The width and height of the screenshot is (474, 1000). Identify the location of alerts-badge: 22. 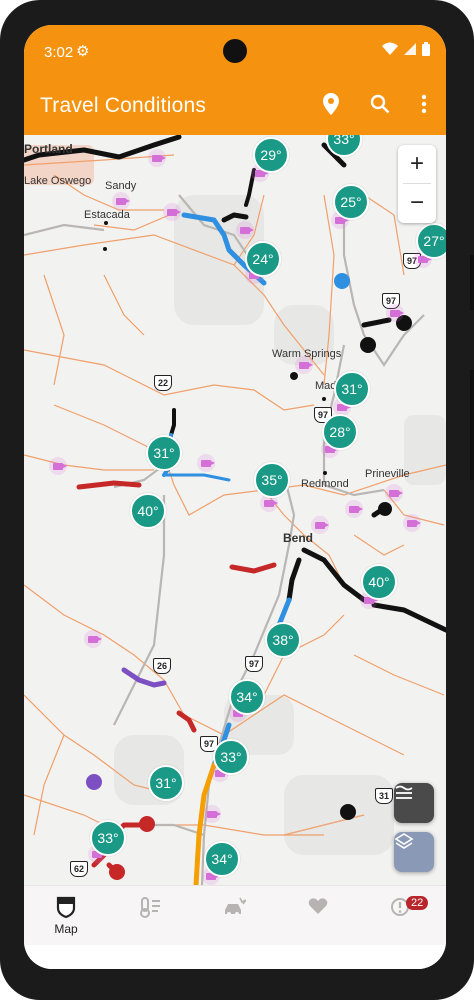
(417, 903).